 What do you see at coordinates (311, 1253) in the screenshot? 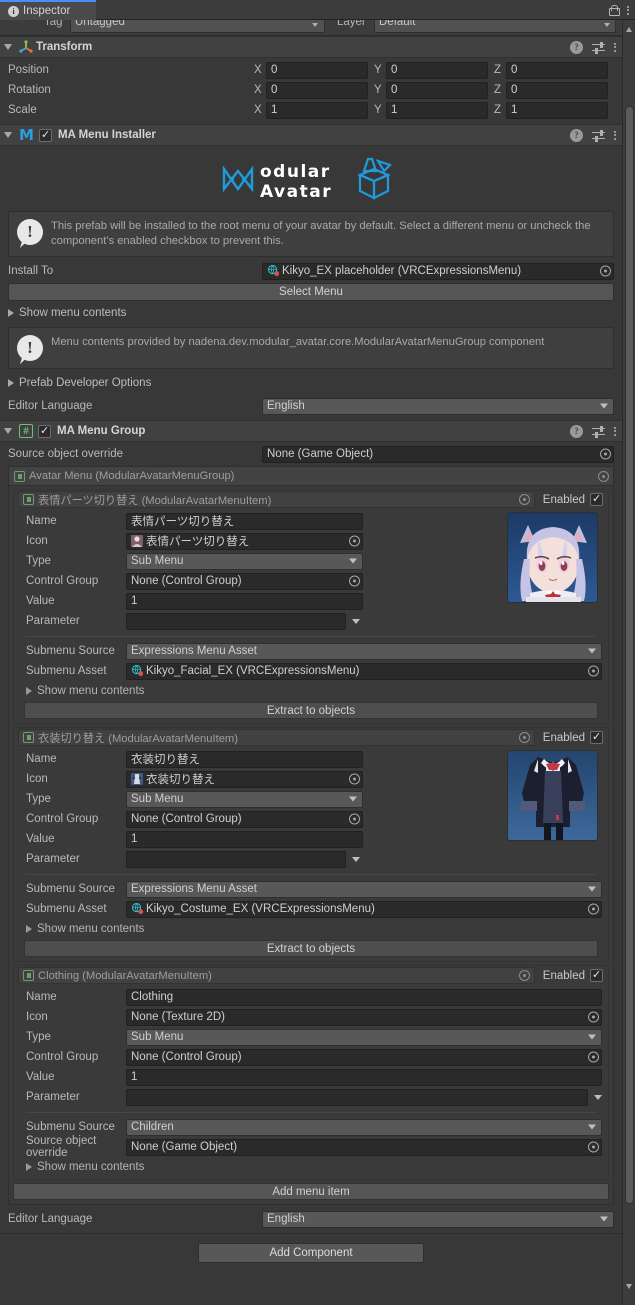
I see `add-component-button: Add Component` at bounding box center [311, 1253].